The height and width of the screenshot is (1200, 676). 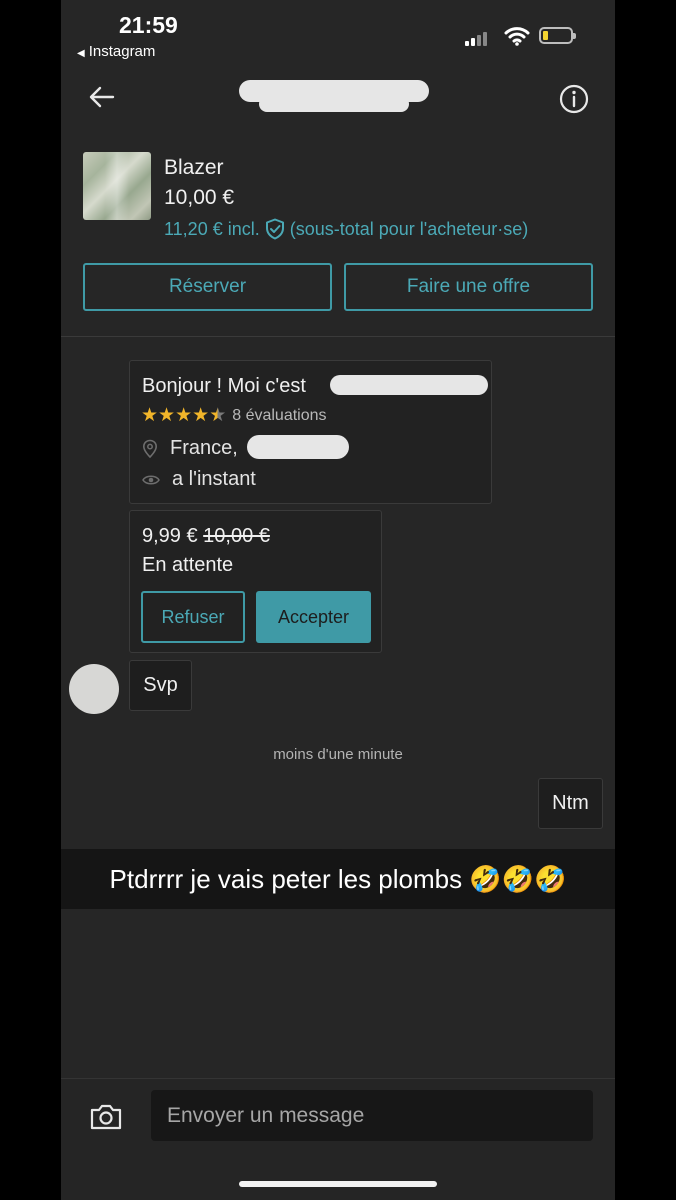 What do you see at coordinates (199, 197) in the screenshot?
I see `product-price: 10,00 €` at bounding box center [199, 197].